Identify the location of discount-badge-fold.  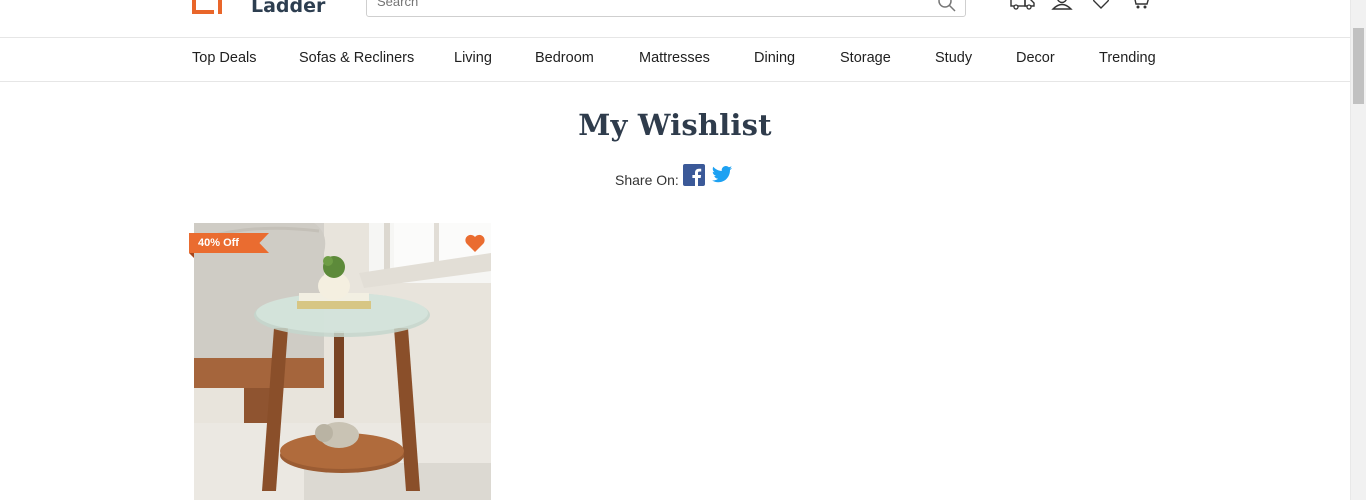
(191, 255).